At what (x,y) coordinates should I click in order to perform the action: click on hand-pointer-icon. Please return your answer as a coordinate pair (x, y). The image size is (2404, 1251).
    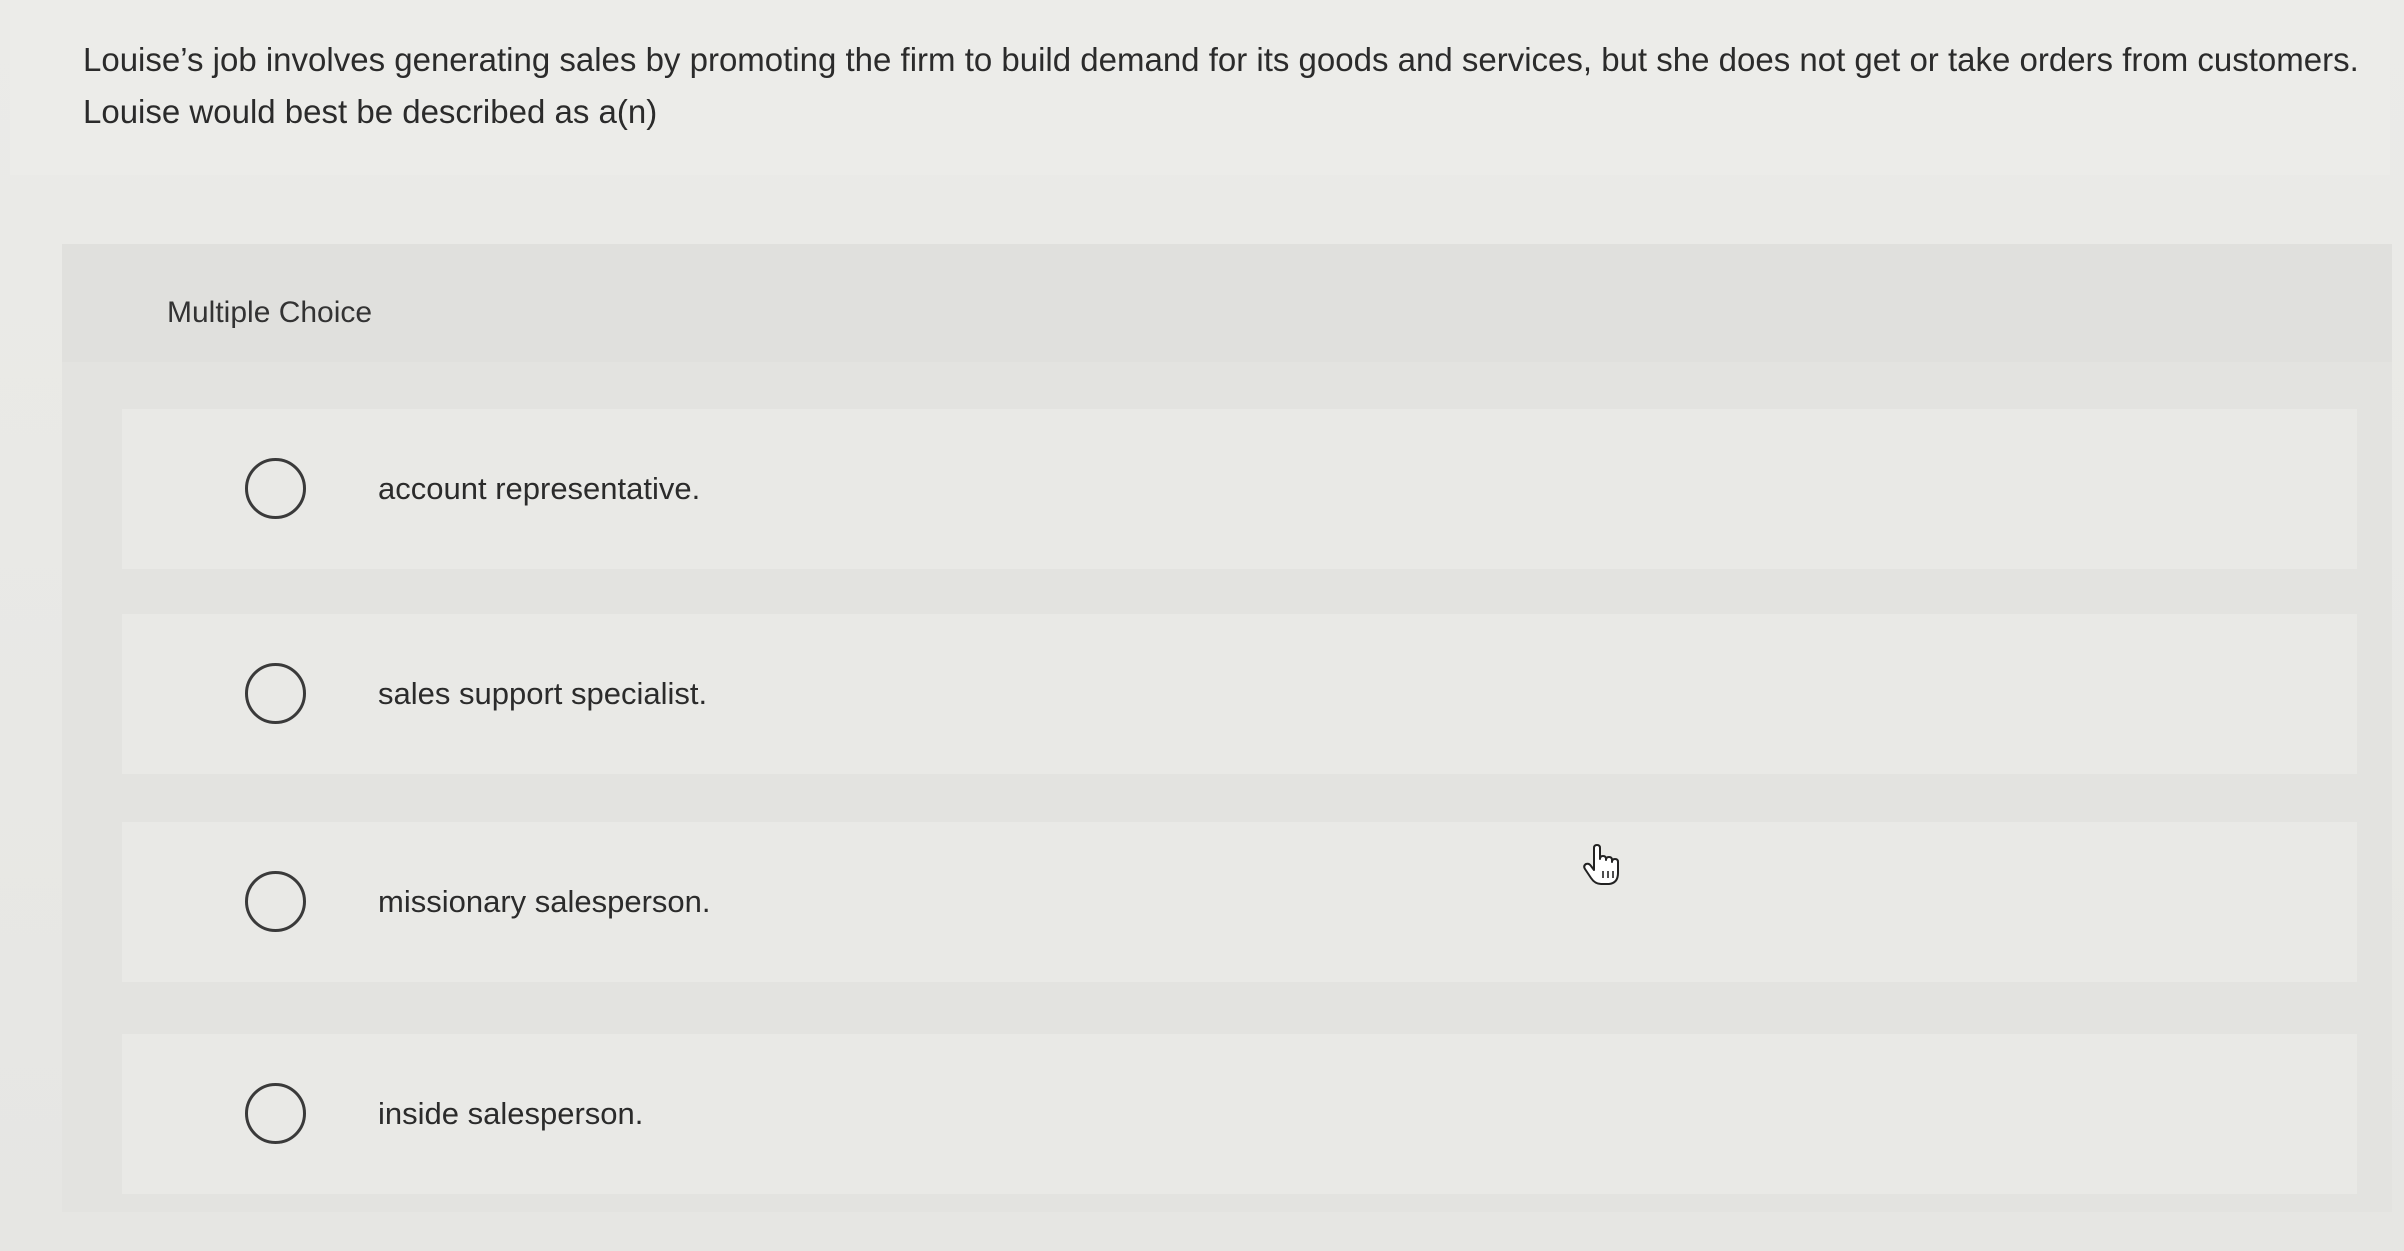
    Looking at the image, I should click on (1601, 864).